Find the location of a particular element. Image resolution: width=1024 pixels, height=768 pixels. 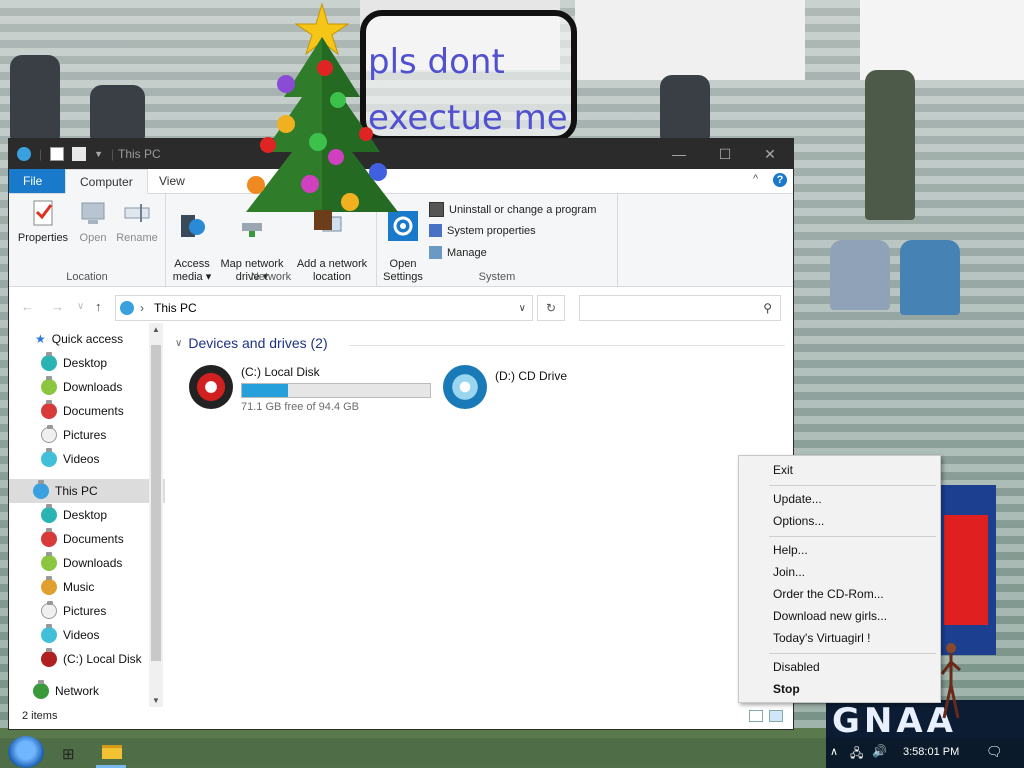

nav-pc-desktop: Desktop is located at coordinates (87, 515).